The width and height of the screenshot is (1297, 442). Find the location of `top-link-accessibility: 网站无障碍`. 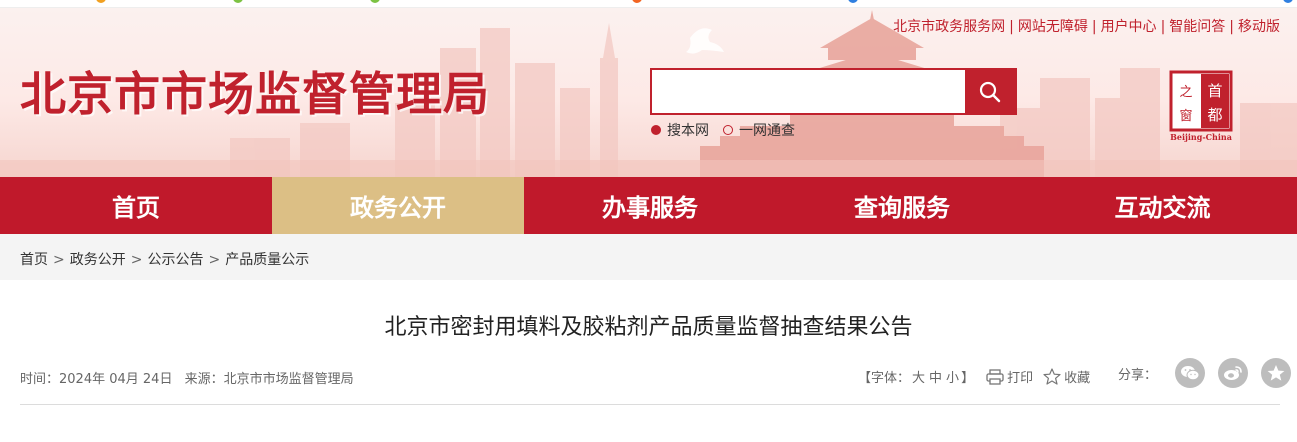

top-link-accessibility: 网站无障碍 is located at coordinates (1053, 27).